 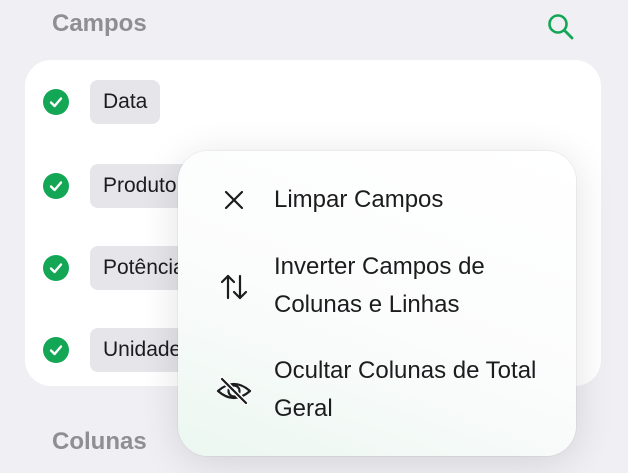 What do you see at coordinates (99, 441) in the screenshot?
I see `columns-section-title: Colunas` at bounding box center [99, 441].